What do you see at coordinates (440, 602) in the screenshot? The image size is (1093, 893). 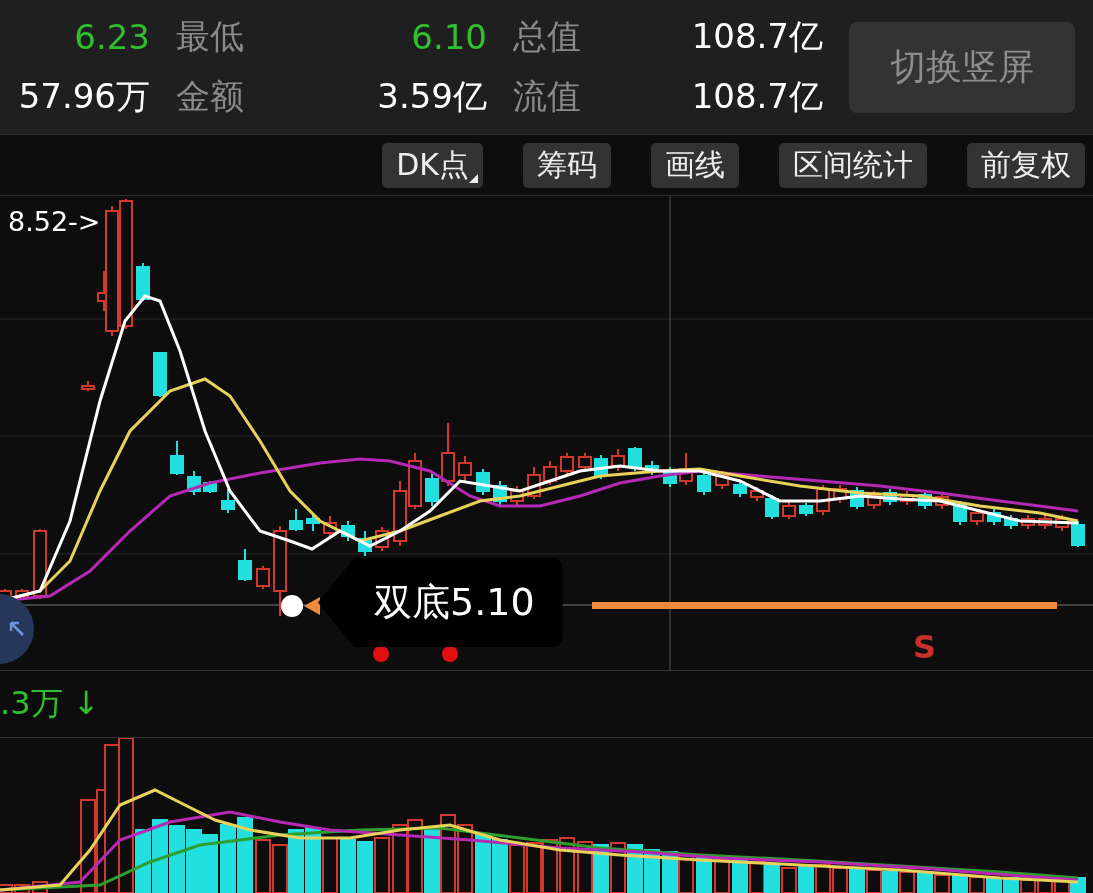 I see `annotation-tag: 双底5.10` at bounding box center [440, 602].